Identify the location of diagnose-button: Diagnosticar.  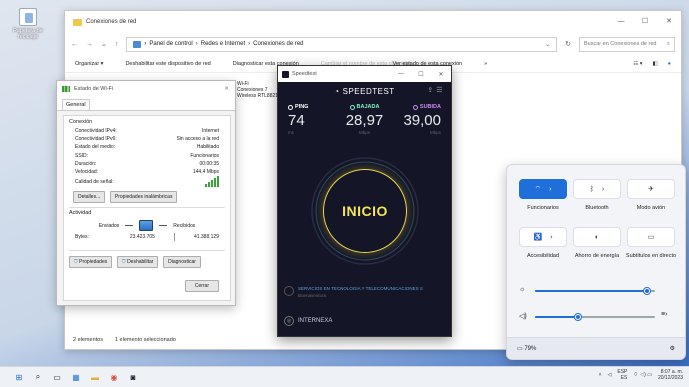
(182, 262).